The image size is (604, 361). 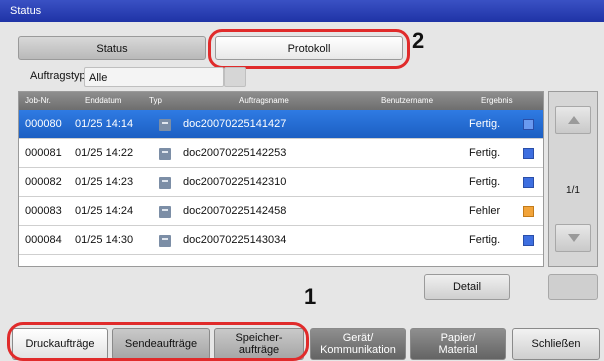 I want to click on end-date: 01/25 14:24, so click(x=104, y=211).